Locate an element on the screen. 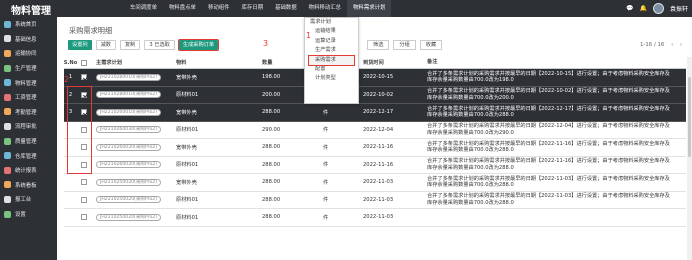  sidebar-item-warehouse: 仓库管理 is located at coordinates (28, 155).